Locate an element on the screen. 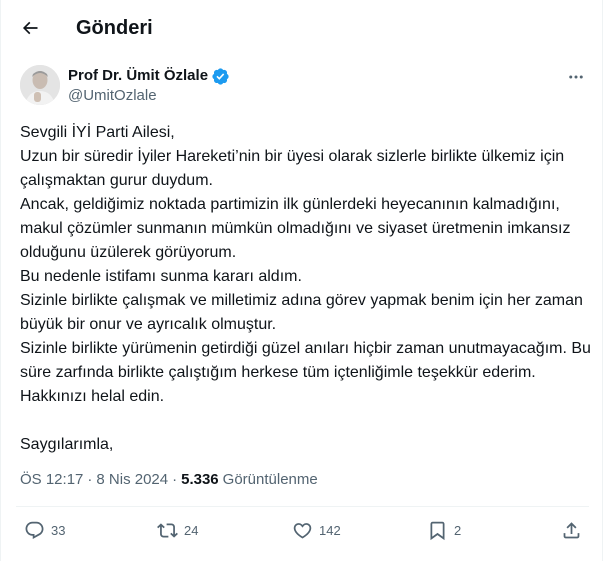 The height and width of the screenshot is (561, 605). repost-count: 24 is located at coordinates (191, 530).